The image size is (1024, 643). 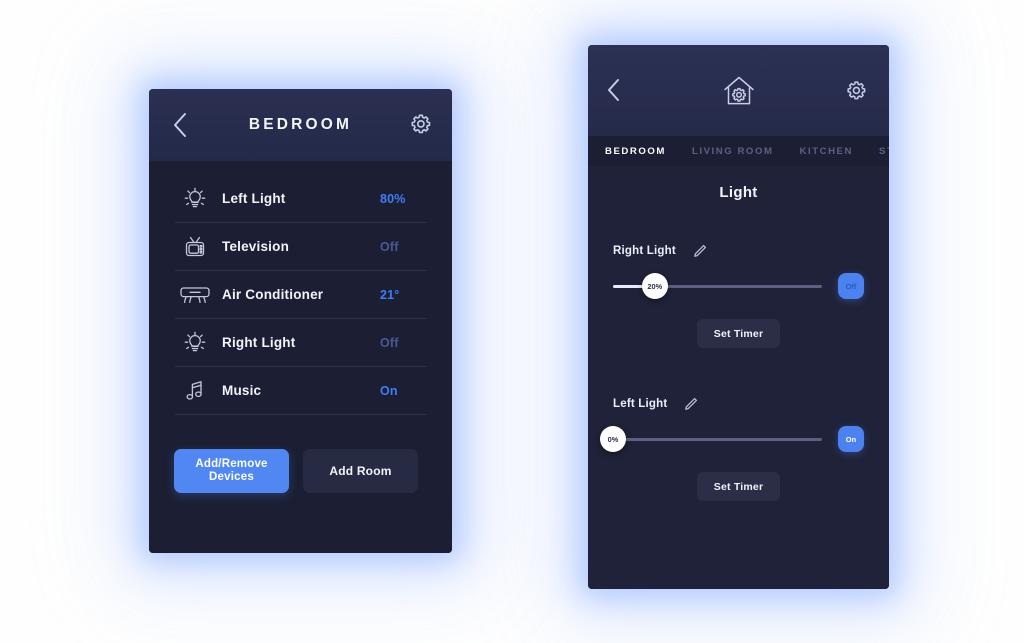 I want to click on back-button-left, so click(x=180, y=125).